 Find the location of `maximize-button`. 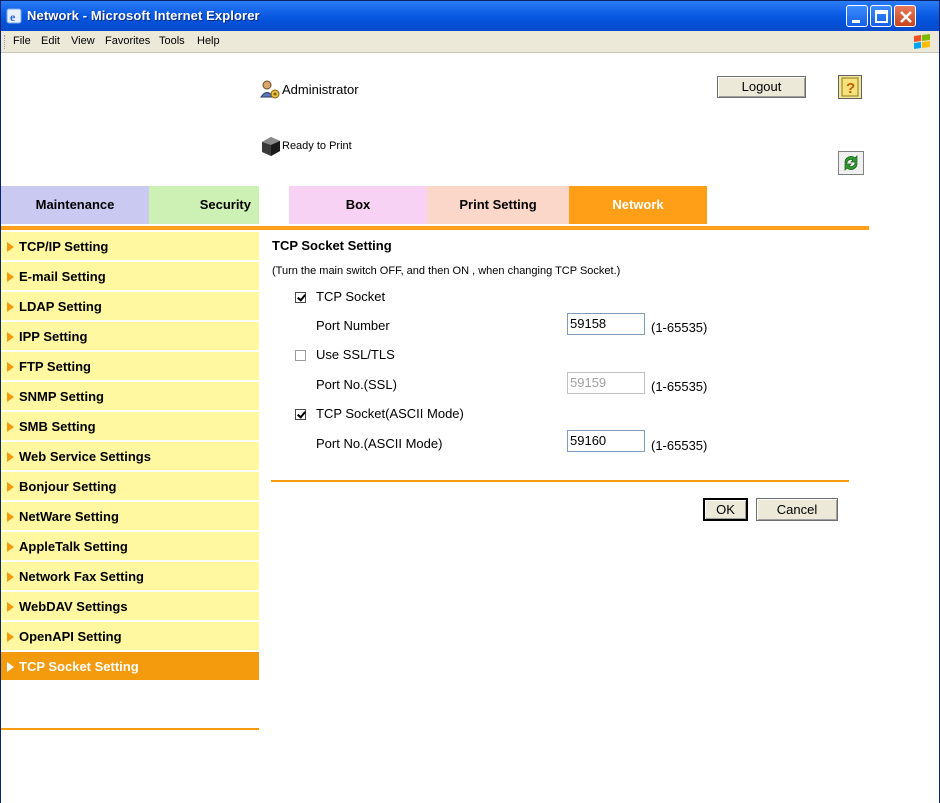

maximize-button is located at coordinates (881, 16).